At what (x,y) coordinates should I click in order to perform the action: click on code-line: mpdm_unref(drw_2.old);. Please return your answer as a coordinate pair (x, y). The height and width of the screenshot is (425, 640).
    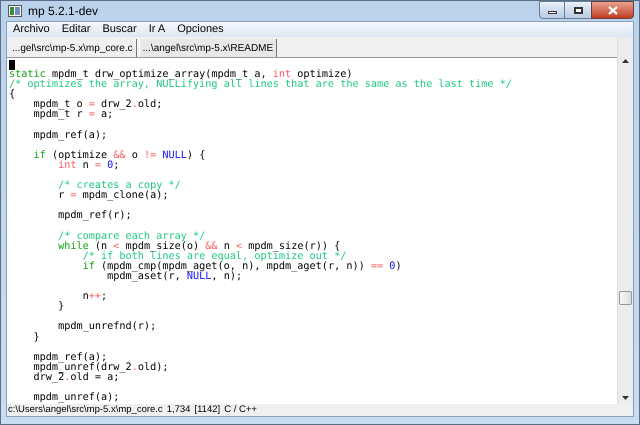
    Looking at the image, I should click on (100, 367).